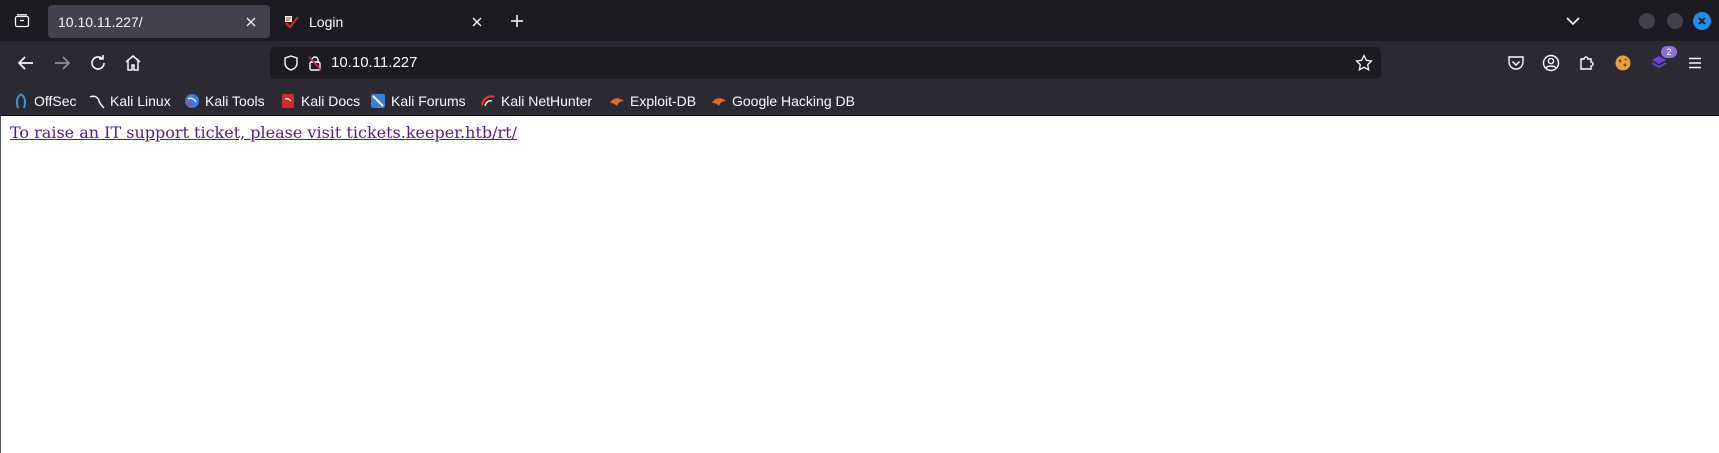 This screenshot has width=1719, height=453. What do you see at coordinates (1364, 65) in the screenshot?
I see `star-icon` at bounding box center [1364, 65].